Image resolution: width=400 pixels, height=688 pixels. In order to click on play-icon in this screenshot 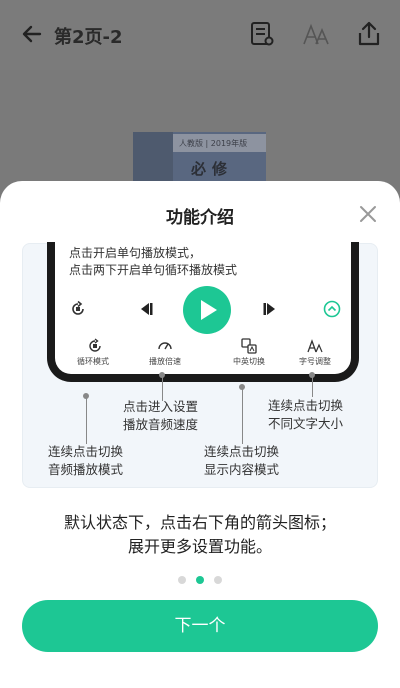, I will do `click(209, 310)`.